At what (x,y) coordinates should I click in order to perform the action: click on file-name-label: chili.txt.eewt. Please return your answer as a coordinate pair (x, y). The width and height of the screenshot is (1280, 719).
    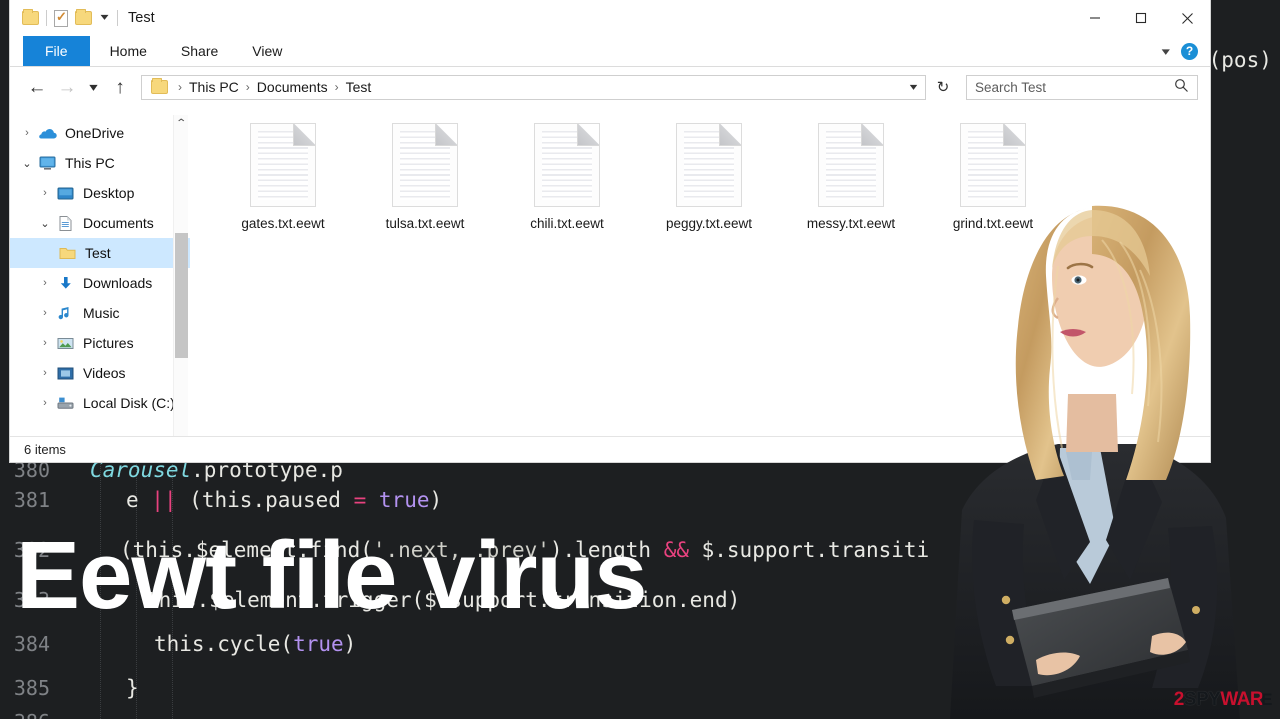
    Looking at the image, I should click on (567, 223).